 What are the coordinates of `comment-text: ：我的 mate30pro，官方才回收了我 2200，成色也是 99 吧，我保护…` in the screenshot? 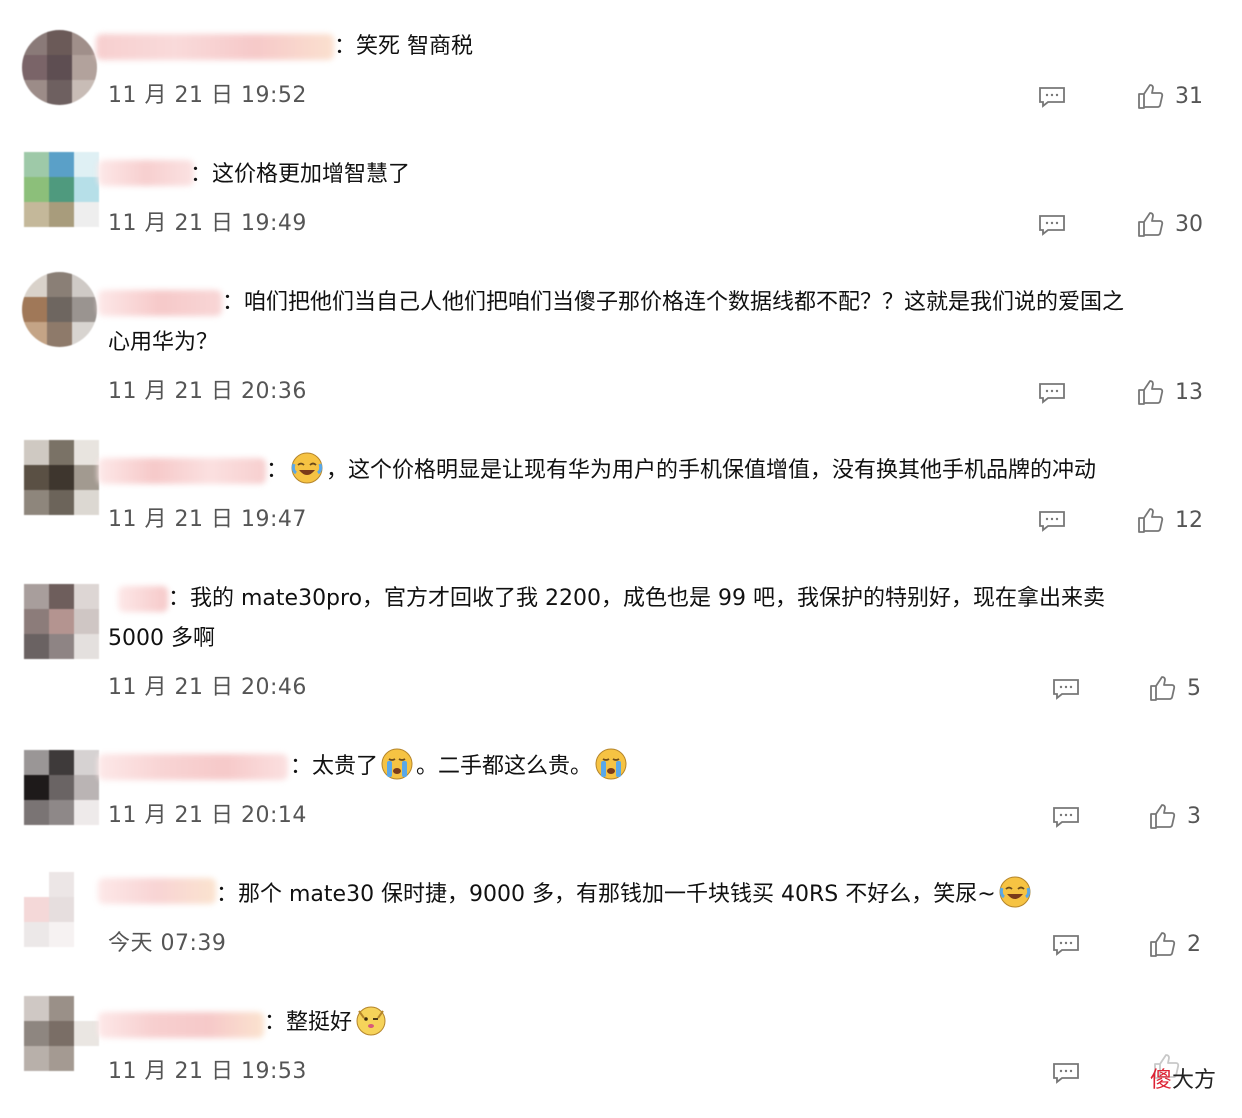 It's located at (637, 598).